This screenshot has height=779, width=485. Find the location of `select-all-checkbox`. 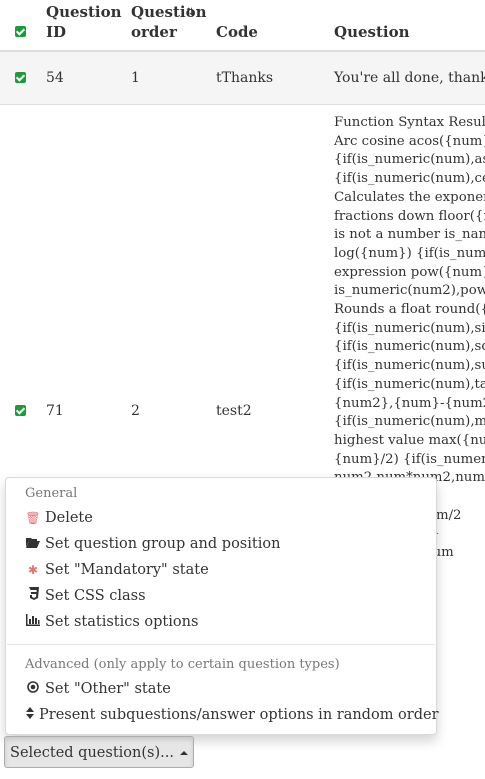

select-all-checkbox is located at coordinates (20, 31).